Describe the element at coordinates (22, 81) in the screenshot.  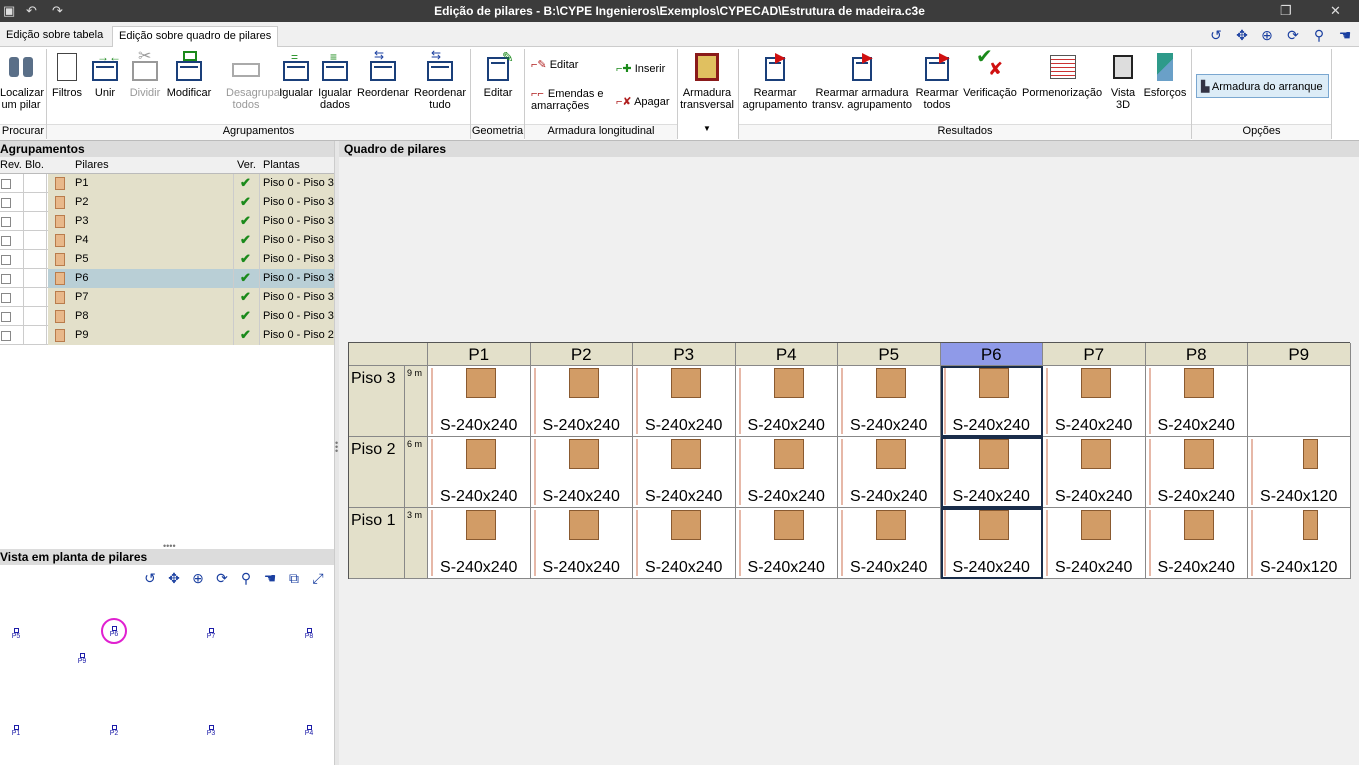
I see `localizar-button: Localizar um pilar` at that location.